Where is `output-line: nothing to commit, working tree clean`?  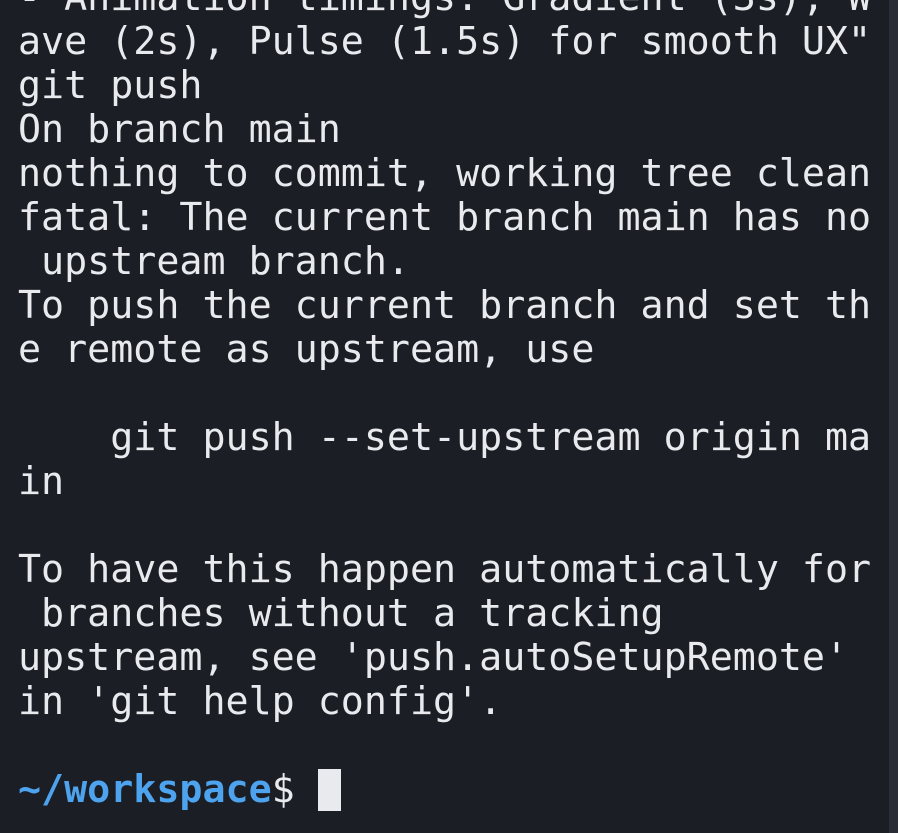
output-line: nothing to commit, working tree clean is located at coordinates (445, 173).